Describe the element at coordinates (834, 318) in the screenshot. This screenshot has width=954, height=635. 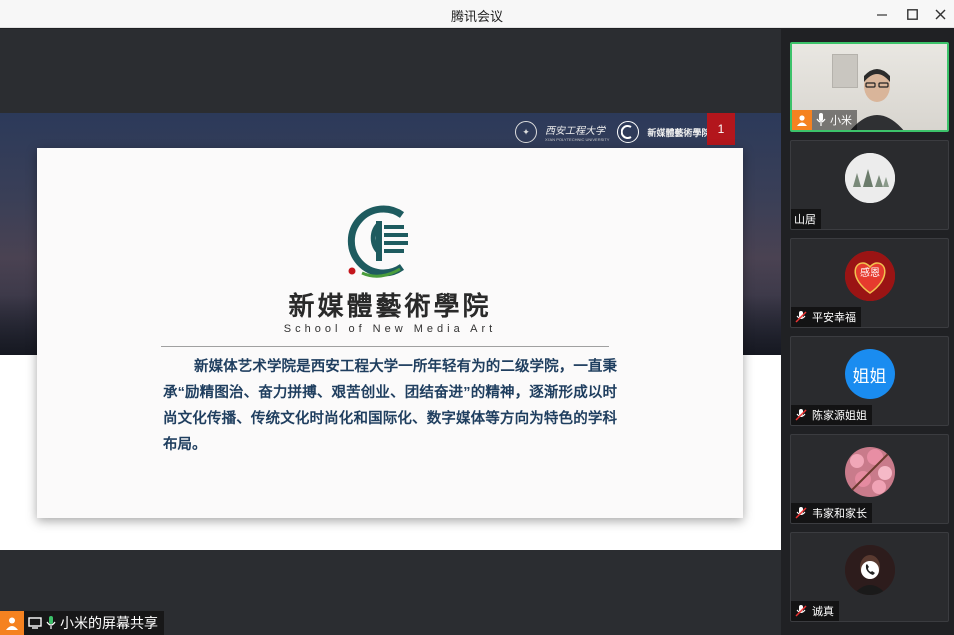
I see `participant-name: 平安幸福` at that location.